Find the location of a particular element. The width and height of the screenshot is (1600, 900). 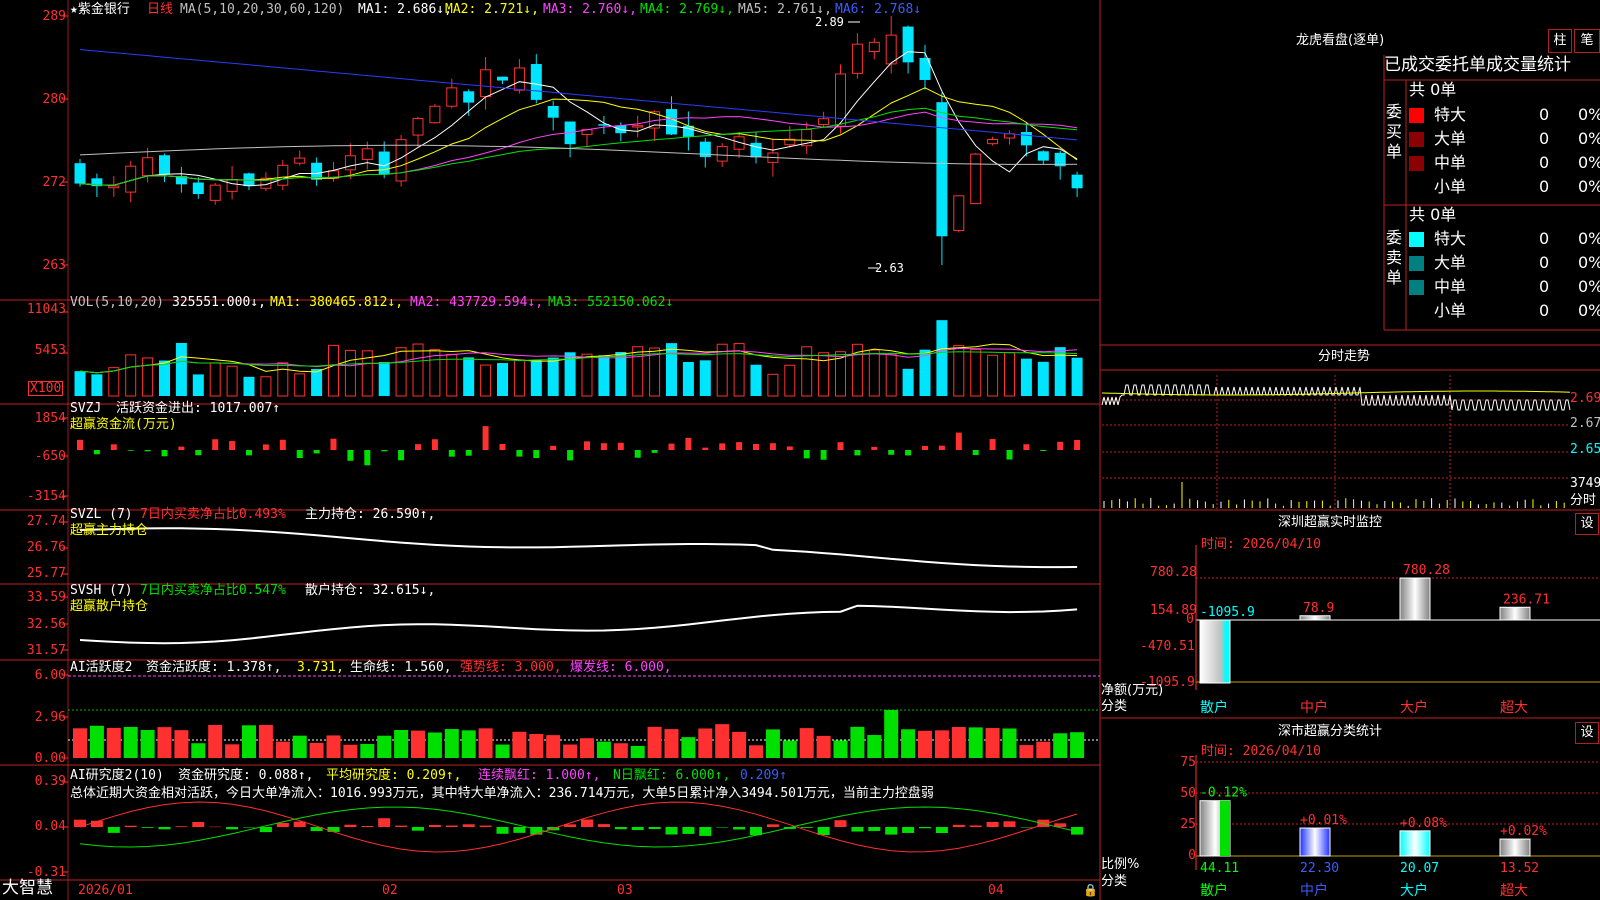

sh-time: 时间: 2026/04/10 is located at coordinates (1261, 751).